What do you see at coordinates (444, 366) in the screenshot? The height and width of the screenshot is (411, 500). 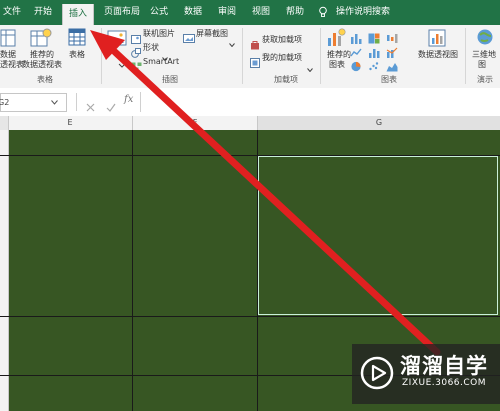 I see `watermark-title: 溜溜自学` at bounding box center [444, 366].